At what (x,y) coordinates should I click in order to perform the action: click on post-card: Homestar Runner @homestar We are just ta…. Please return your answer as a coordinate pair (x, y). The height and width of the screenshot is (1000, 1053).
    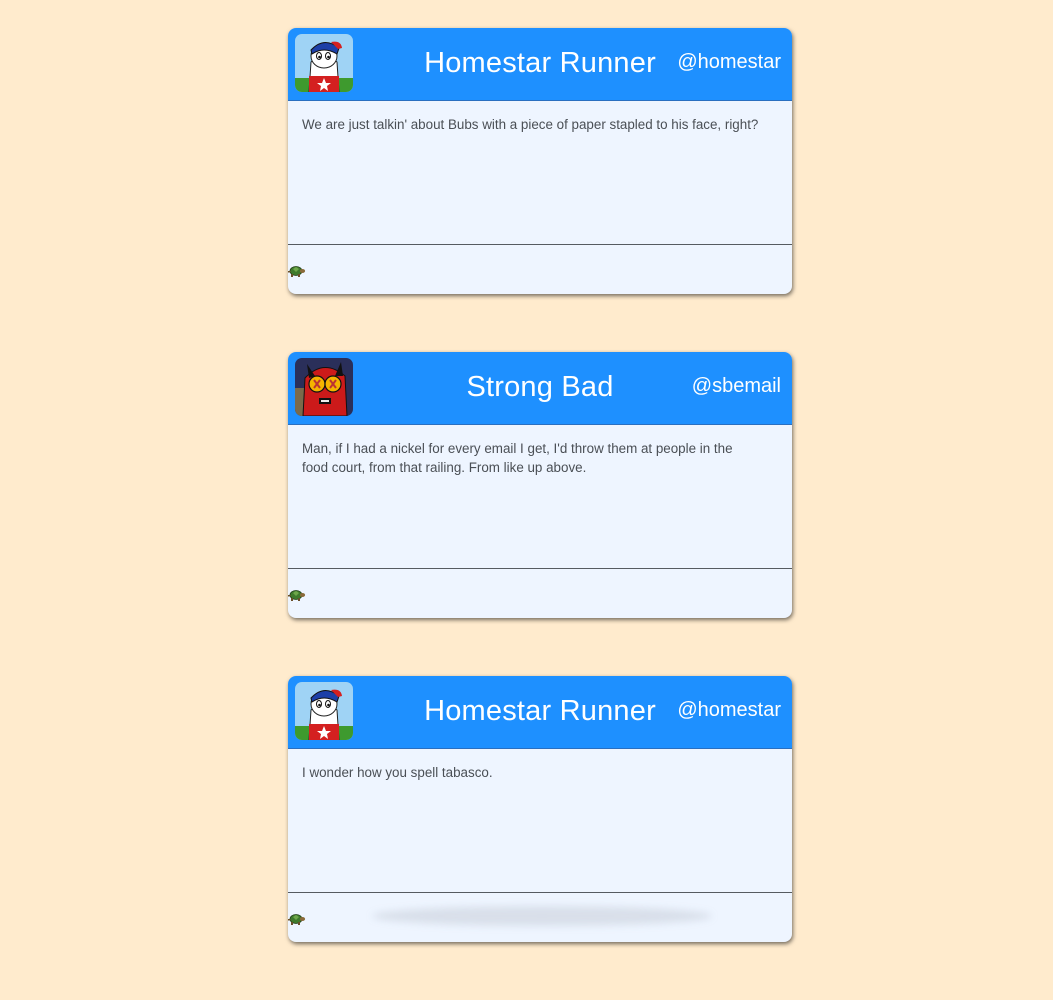
    Looking at the image, I should click on (540, 161).